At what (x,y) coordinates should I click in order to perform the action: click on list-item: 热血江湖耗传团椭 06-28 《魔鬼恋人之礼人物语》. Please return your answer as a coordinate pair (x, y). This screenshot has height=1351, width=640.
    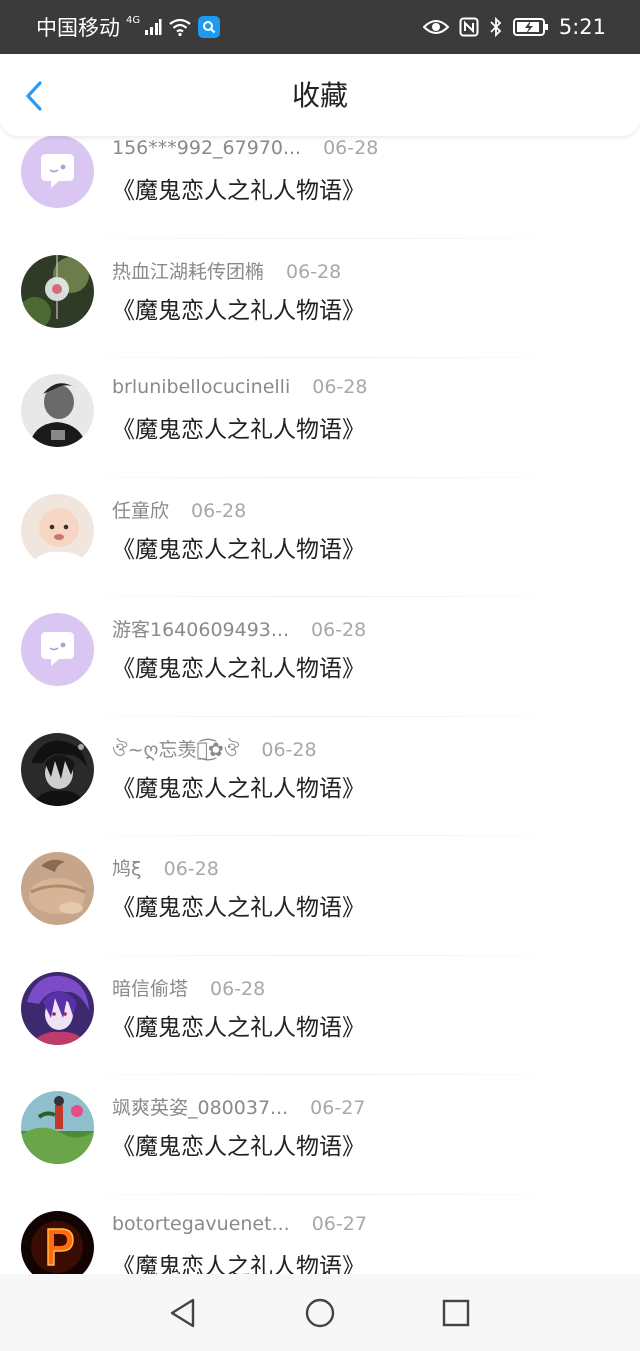
    Looking at the image, I should click on (320, 298).